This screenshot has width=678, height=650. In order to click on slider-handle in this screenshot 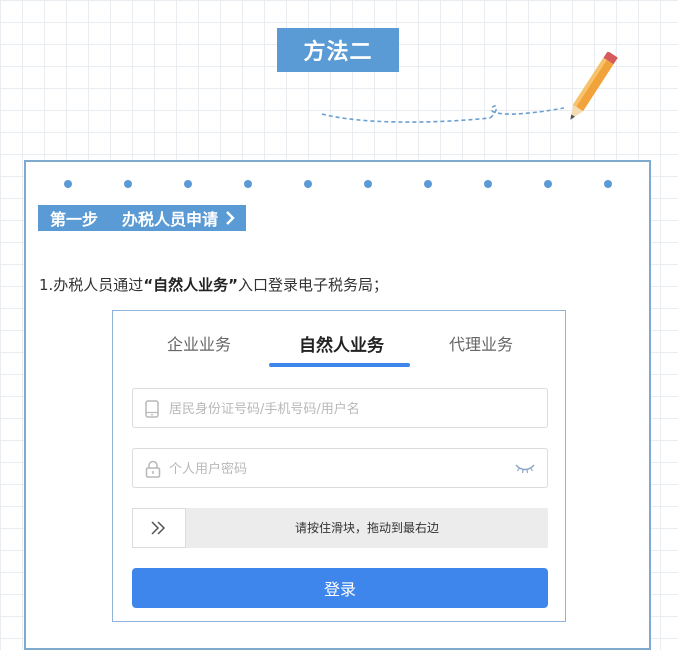, I will do `click(159, 528)`.